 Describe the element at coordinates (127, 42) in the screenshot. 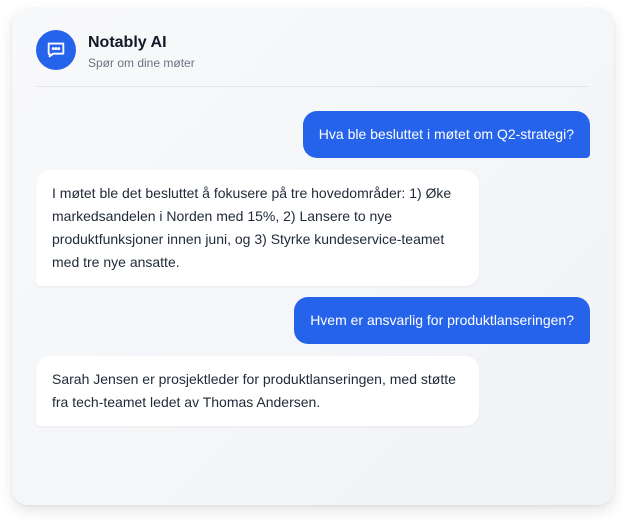

I see `app-title: Notably AI` at that location.